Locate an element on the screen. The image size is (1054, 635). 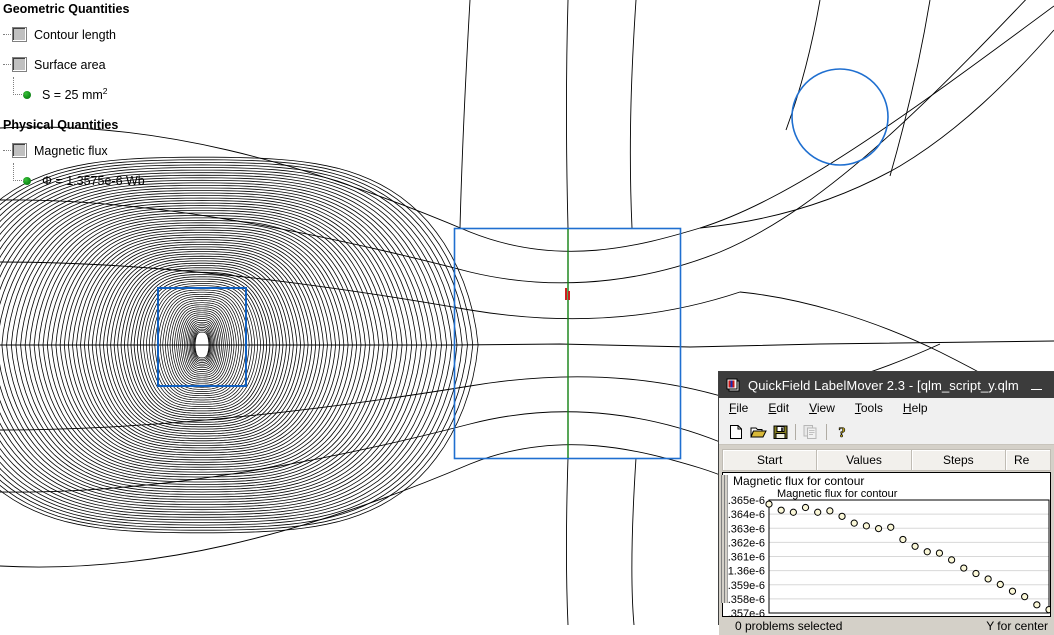
checkbox-contour-length is located at coordinates (19, 34).